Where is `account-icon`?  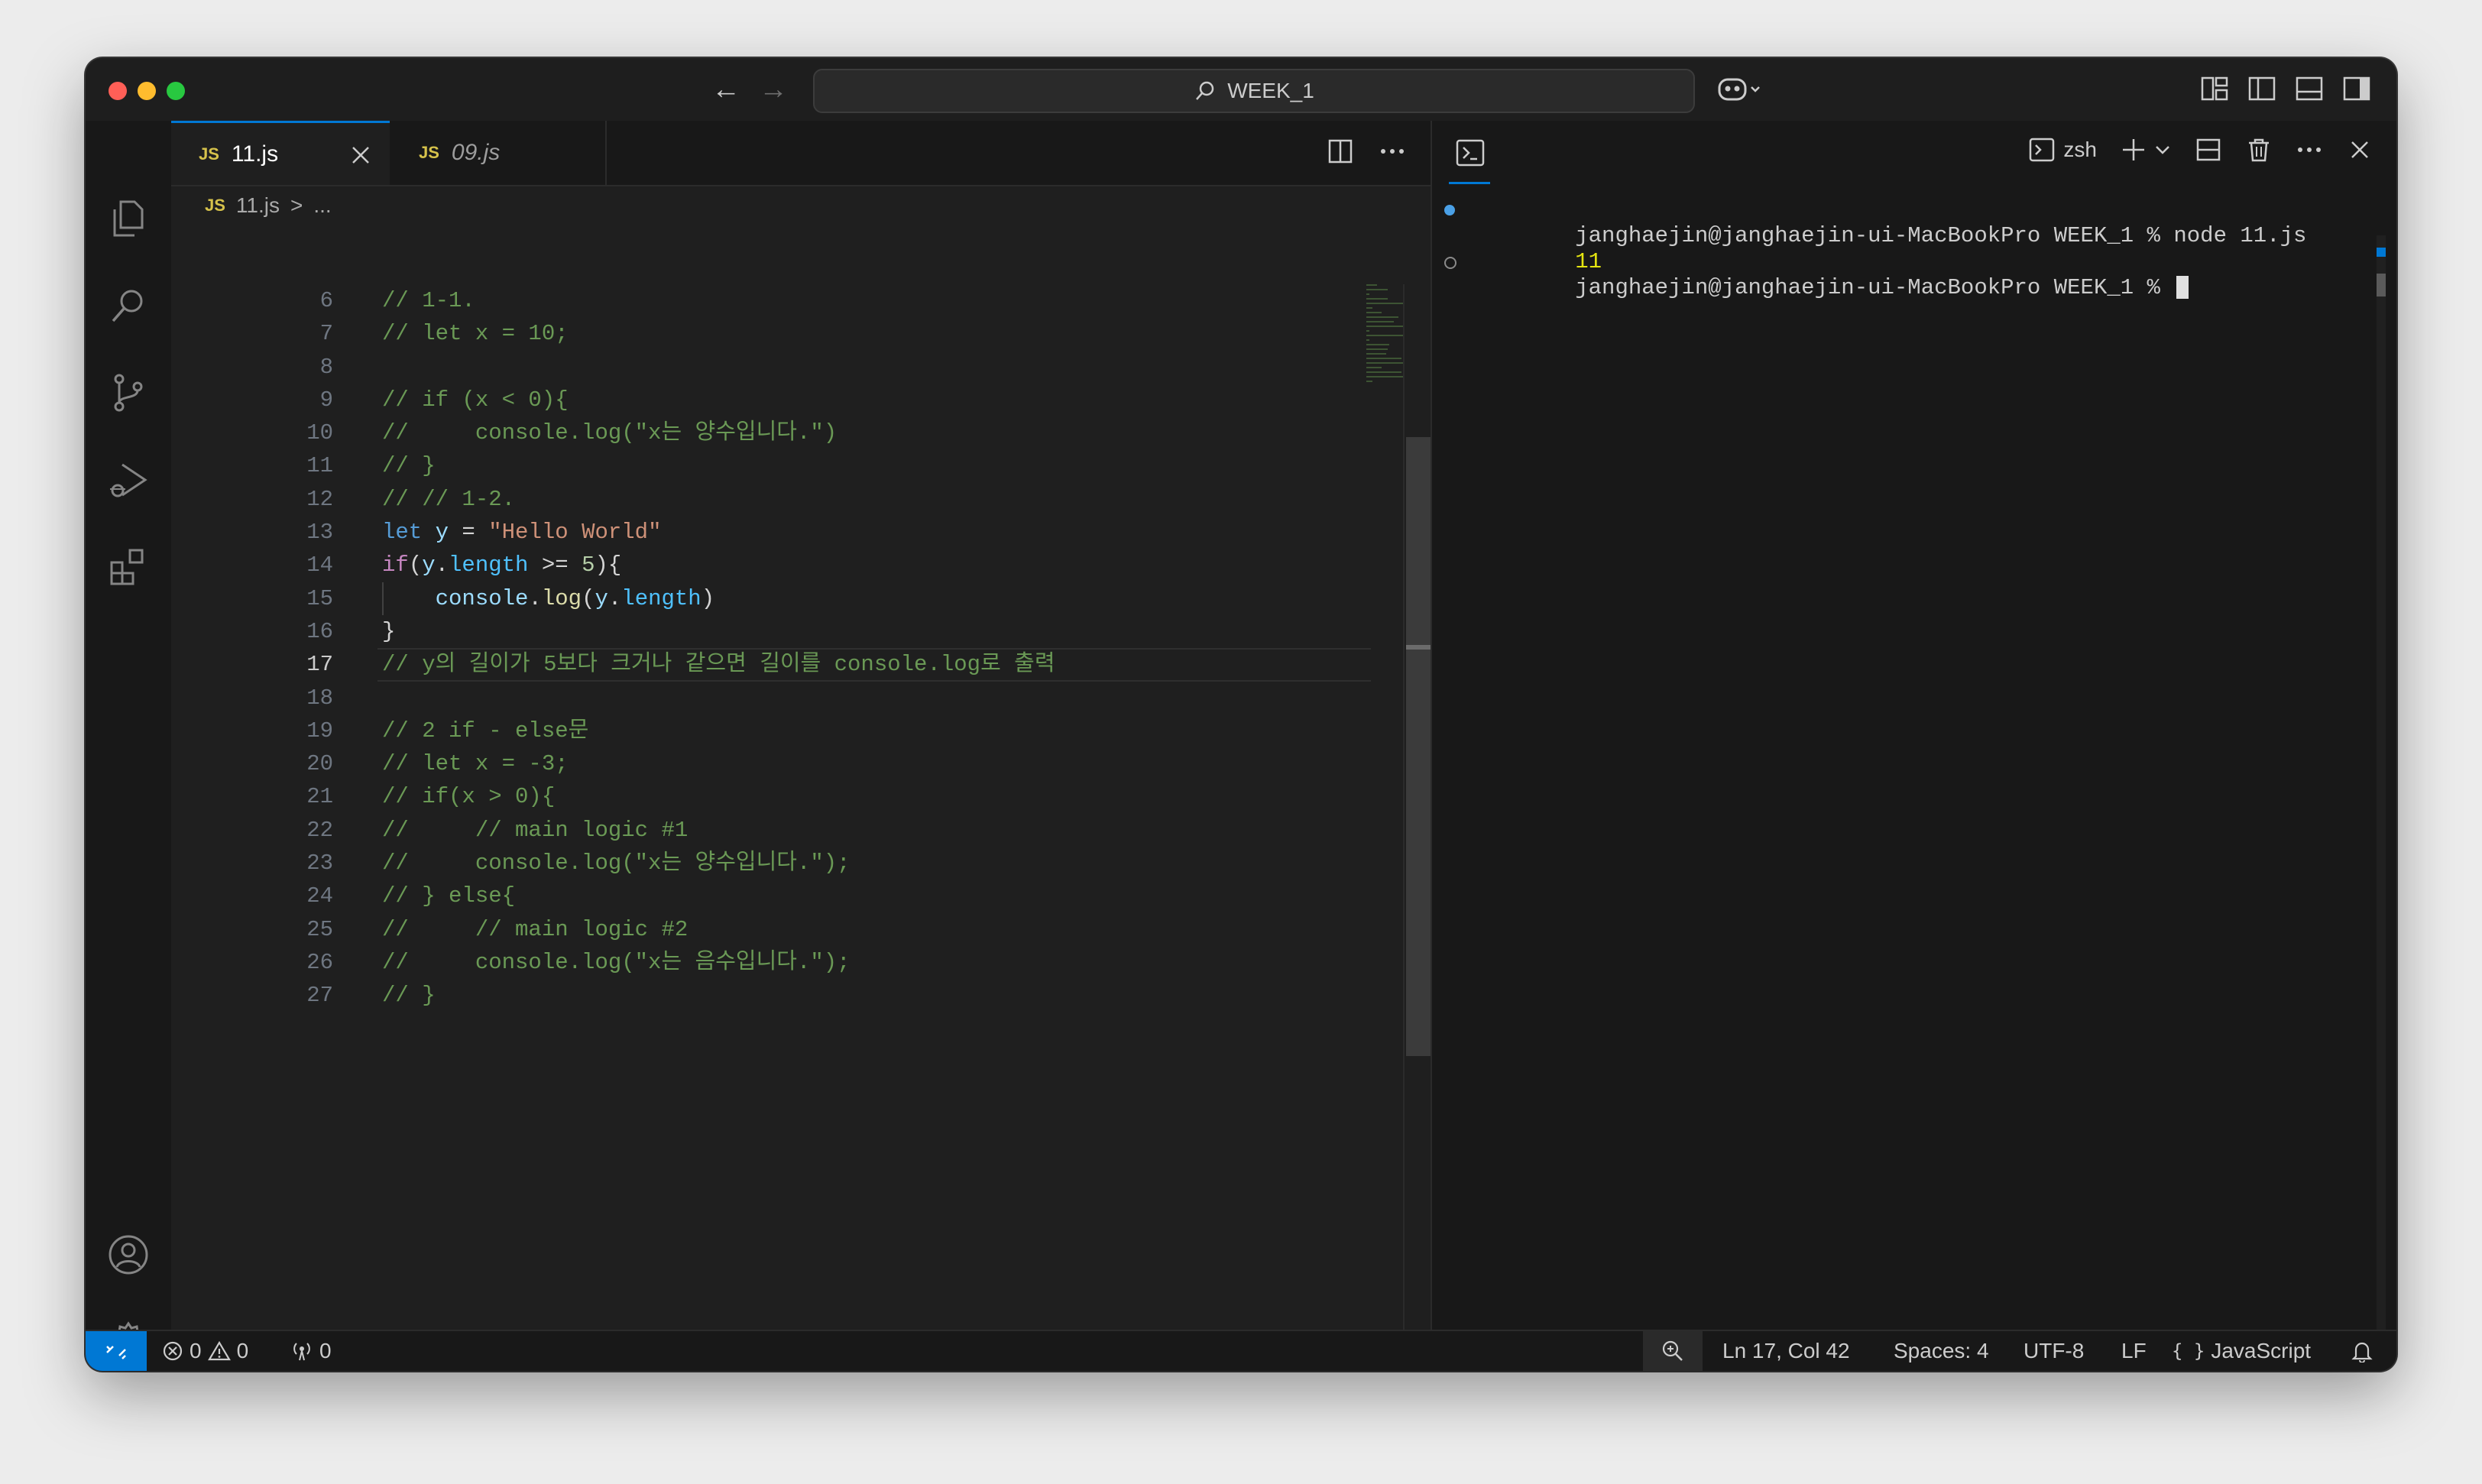
account-icon is located at coordinates (128, 1255).